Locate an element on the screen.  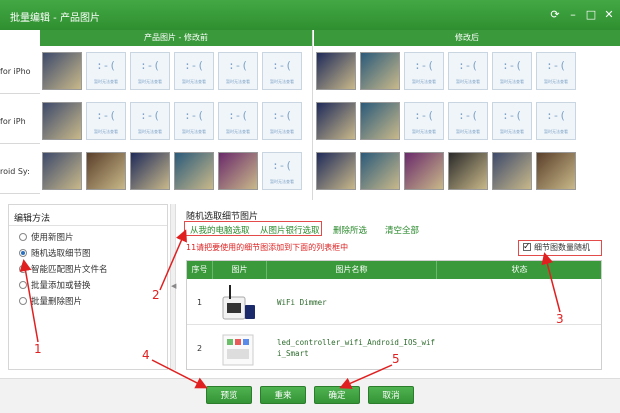
instruction-text: 11请把要使用的细节图添加到下面的列表框中 is located at coordinates (267, 247).